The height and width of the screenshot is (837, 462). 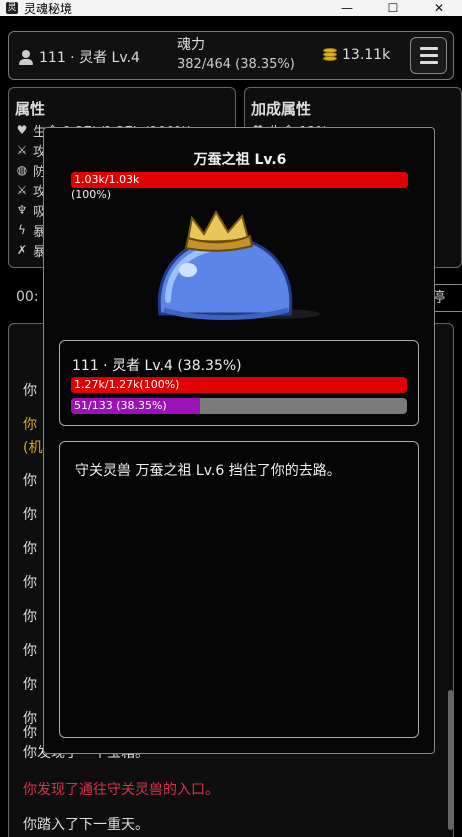 What do you see at coordinates (12, 8) in the screenshot?
I see `app-icon: 灵` at bounding box center [12, 8].